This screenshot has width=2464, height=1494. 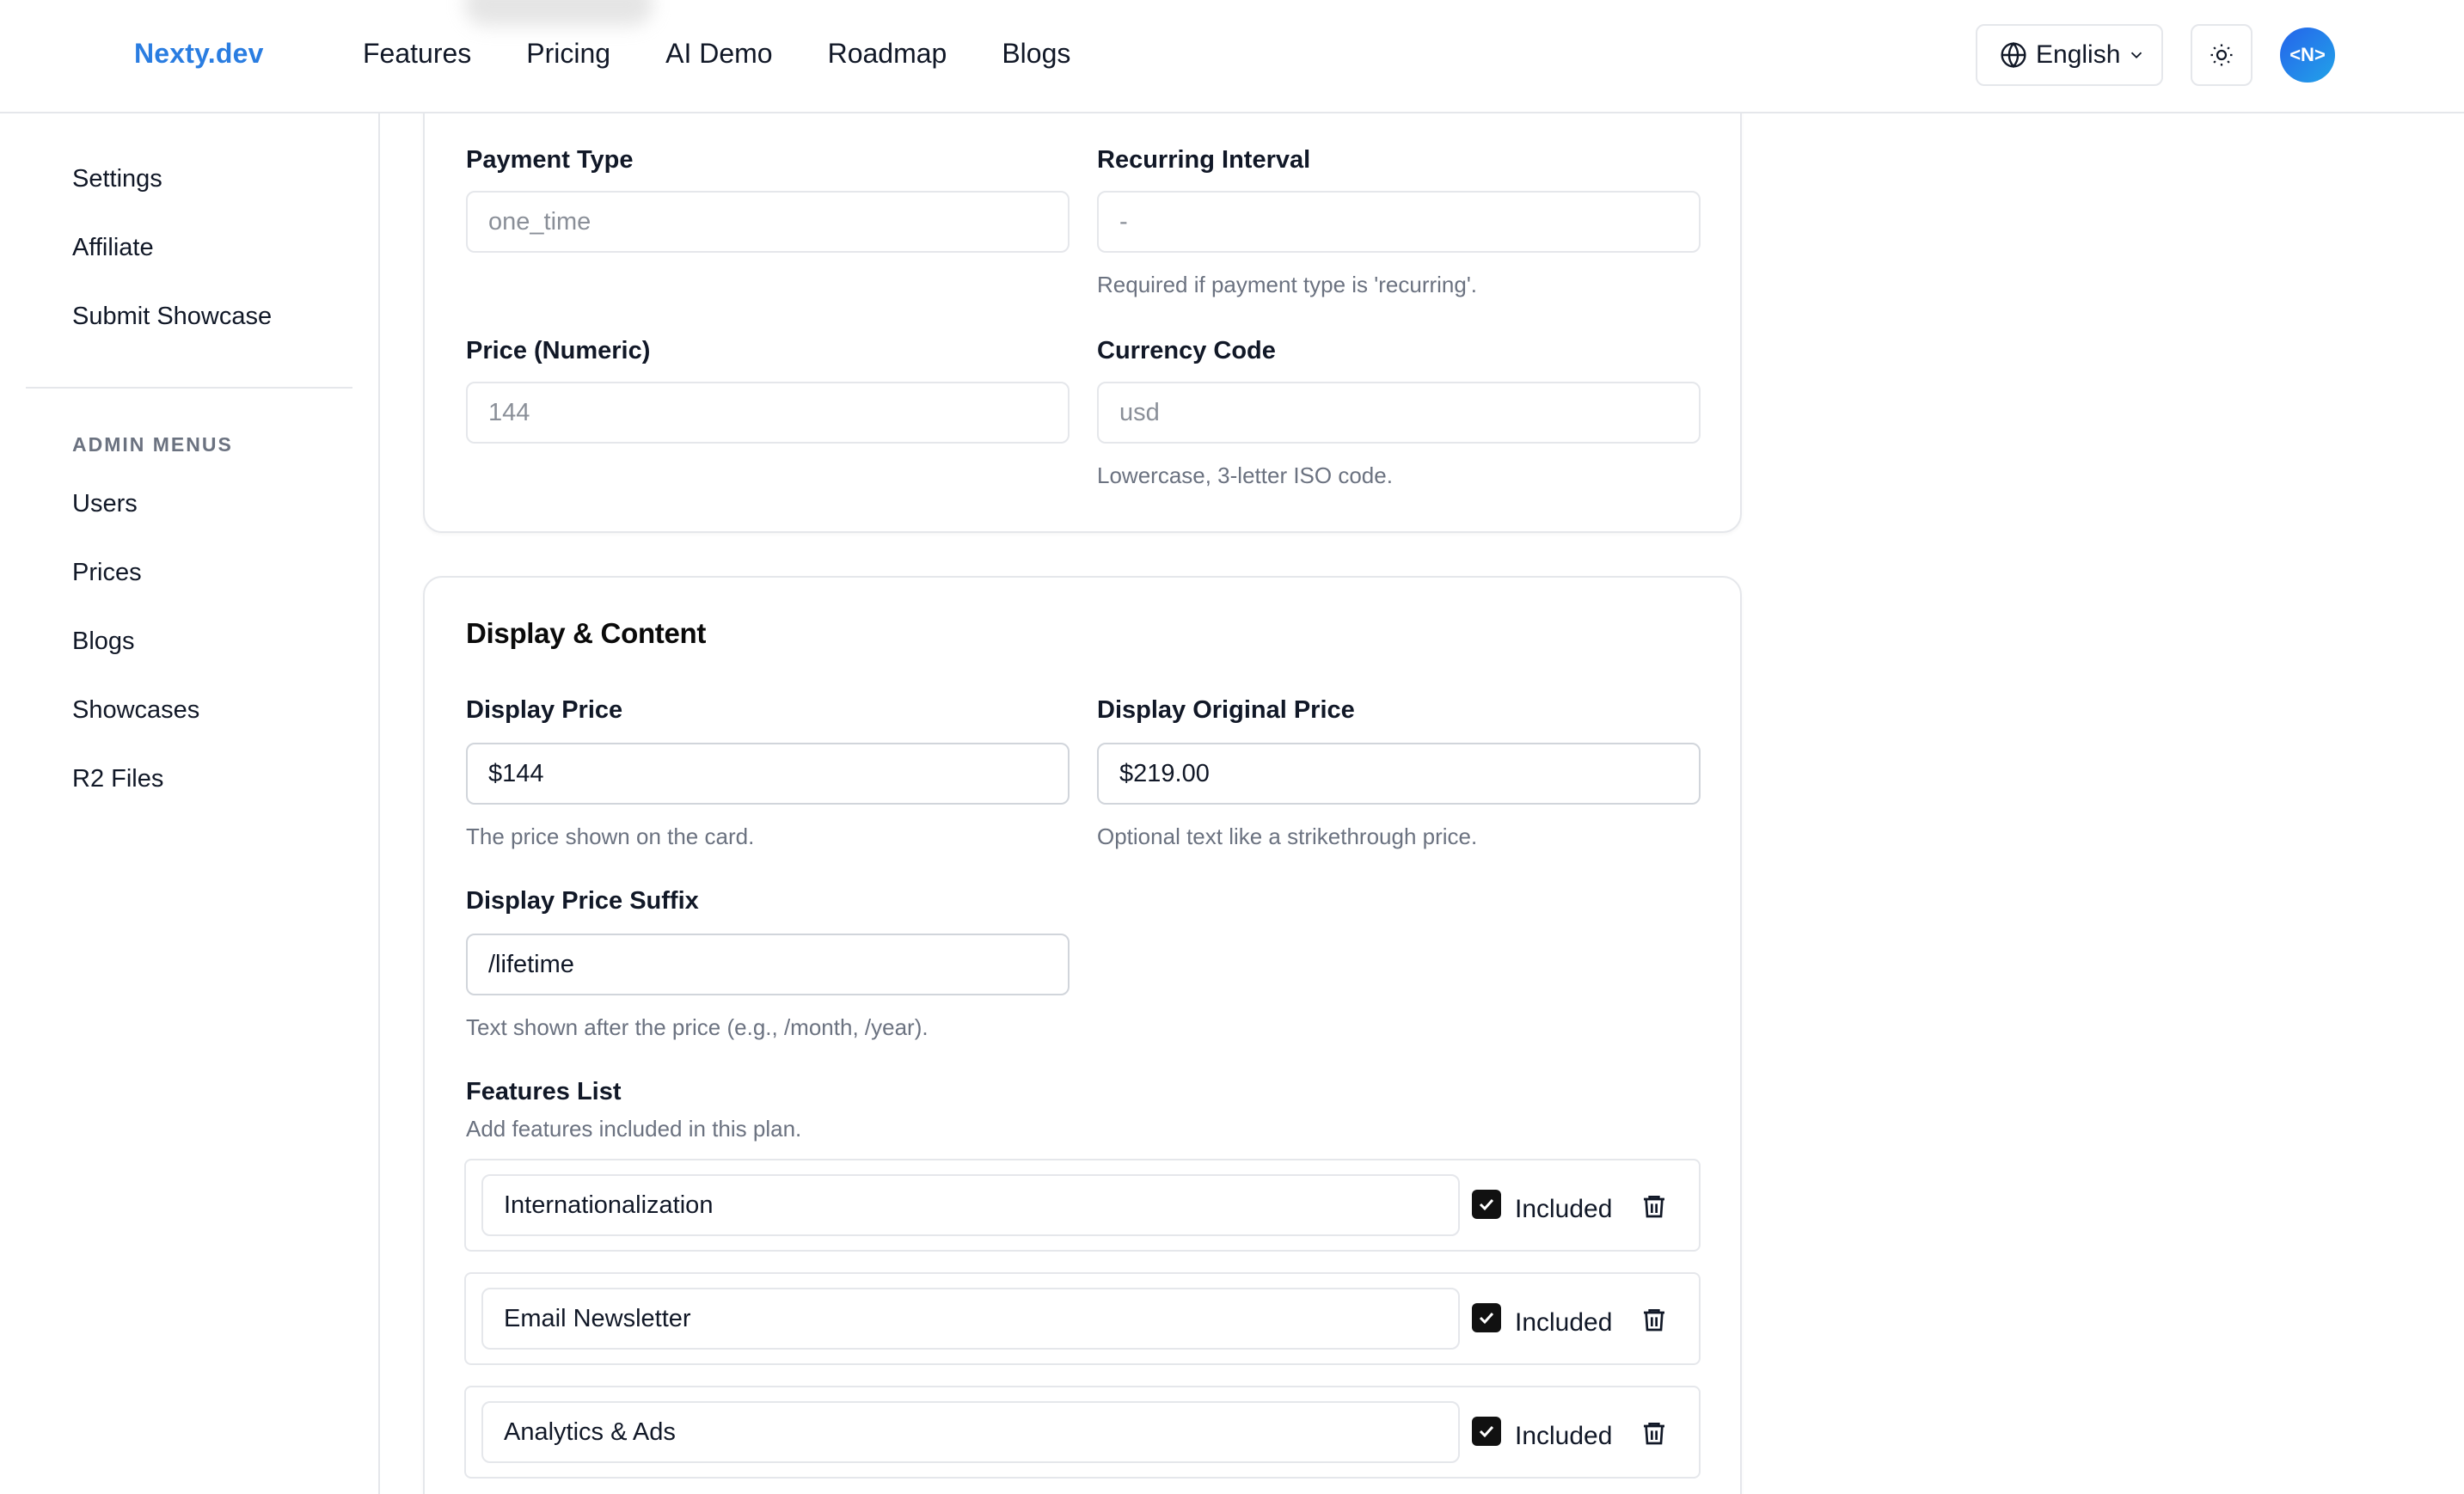 What do you see at coordinates (2136, 55) in the screenshot?
I see `chevron-down-icon` at bounding box center [2136, 55].